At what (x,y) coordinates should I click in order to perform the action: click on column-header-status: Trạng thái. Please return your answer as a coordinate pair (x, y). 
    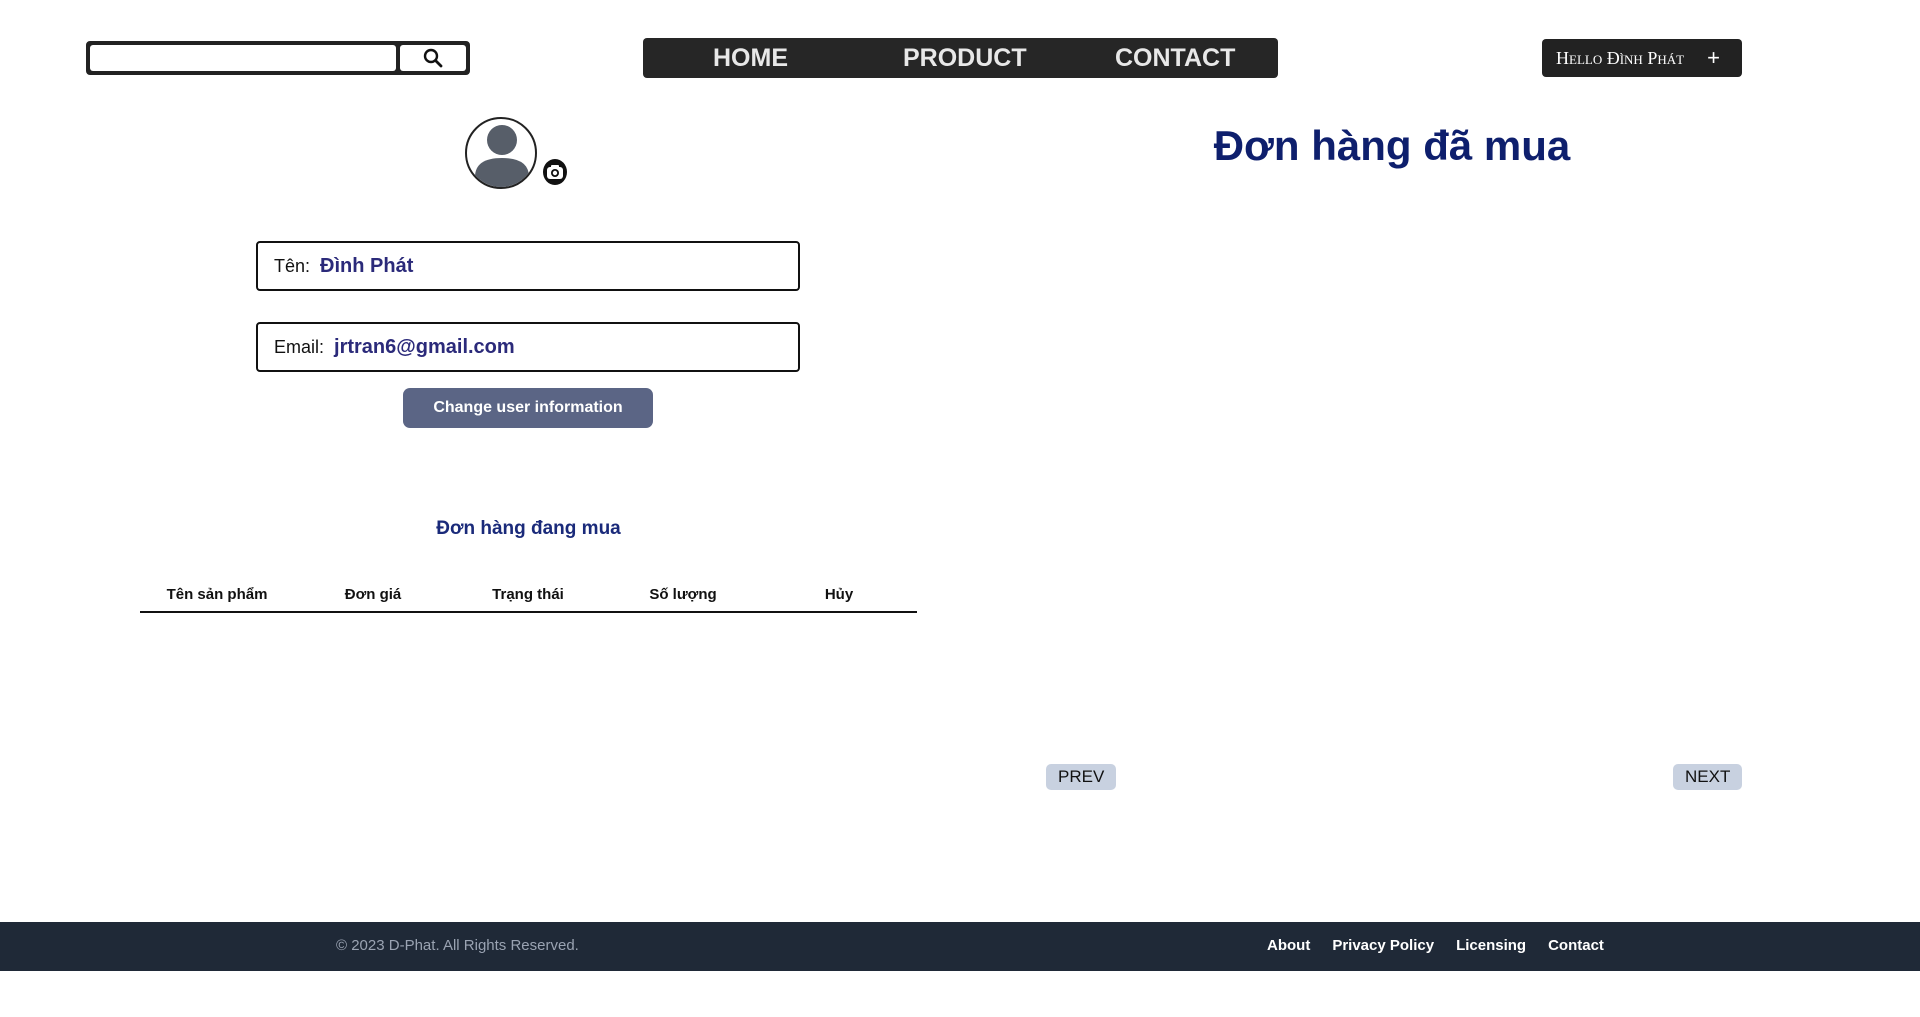
    Looking at the image, I should click on (528, 594).